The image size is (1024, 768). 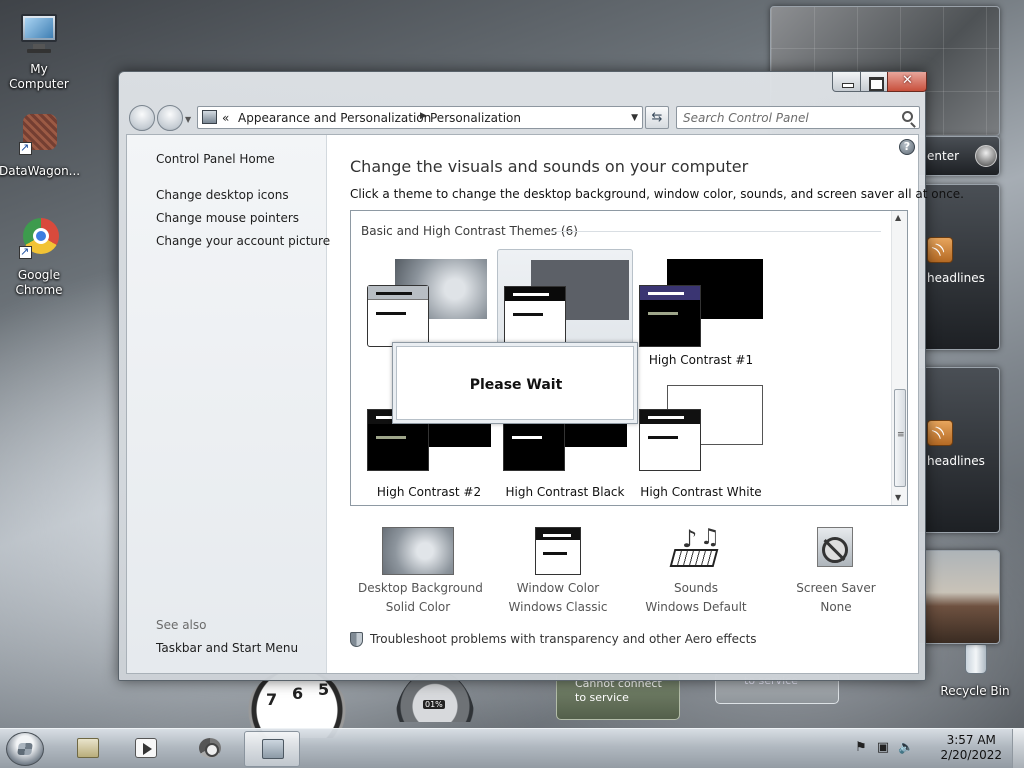 What do you see at coordinates (558, 588) in the screenshot?
I see `option-title: Window Color` at bounding box center [558, 588].